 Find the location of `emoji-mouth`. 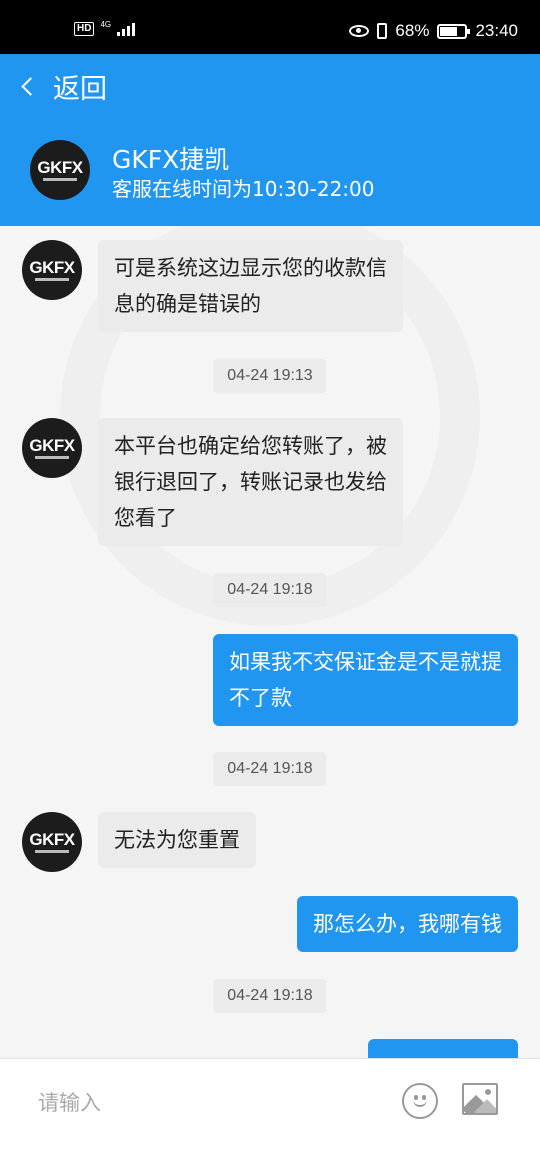

emoji-mouth is located at coordinates (420, 1103).